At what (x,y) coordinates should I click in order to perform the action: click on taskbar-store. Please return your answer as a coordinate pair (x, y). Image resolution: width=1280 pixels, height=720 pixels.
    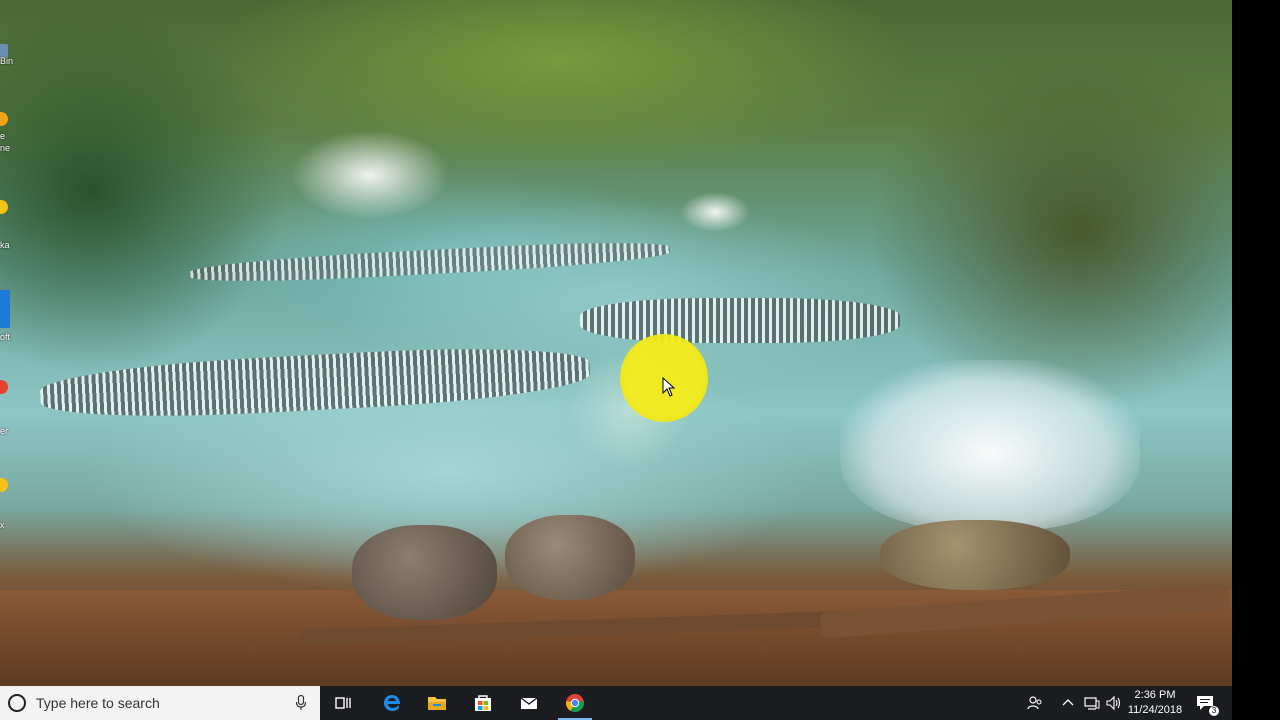
    Looking at the image, I should click on (483, 703).